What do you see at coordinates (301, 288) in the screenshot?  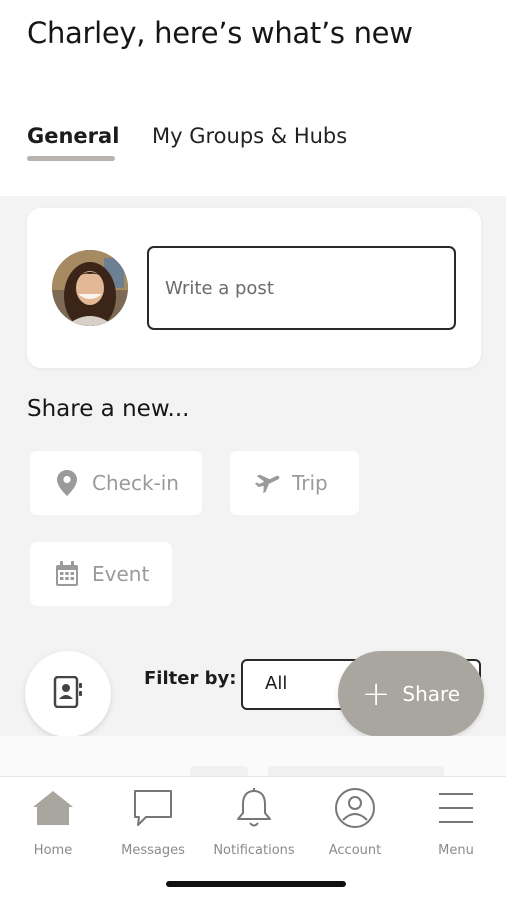 I see `write-post-input` at bounding box center [301, 288].